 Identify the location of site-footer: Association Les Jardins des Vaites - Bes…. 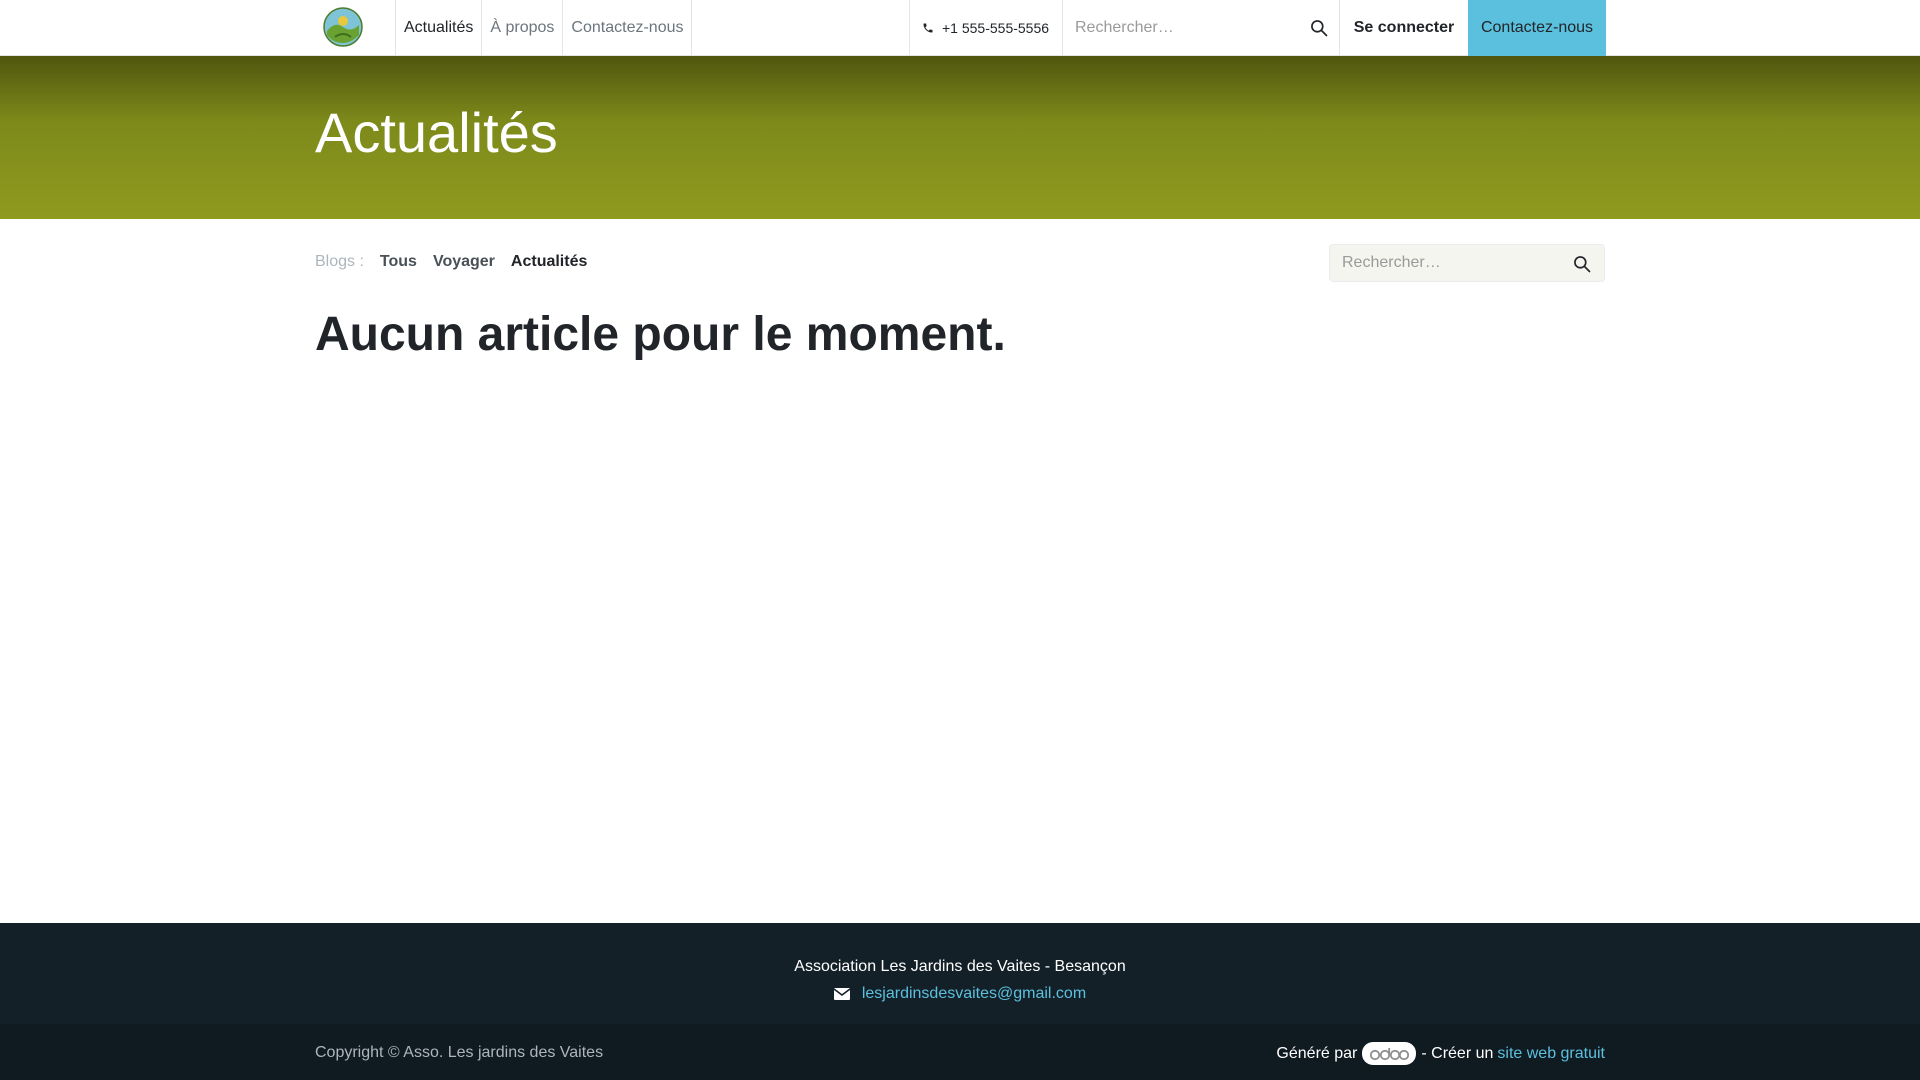
(960, 1001).